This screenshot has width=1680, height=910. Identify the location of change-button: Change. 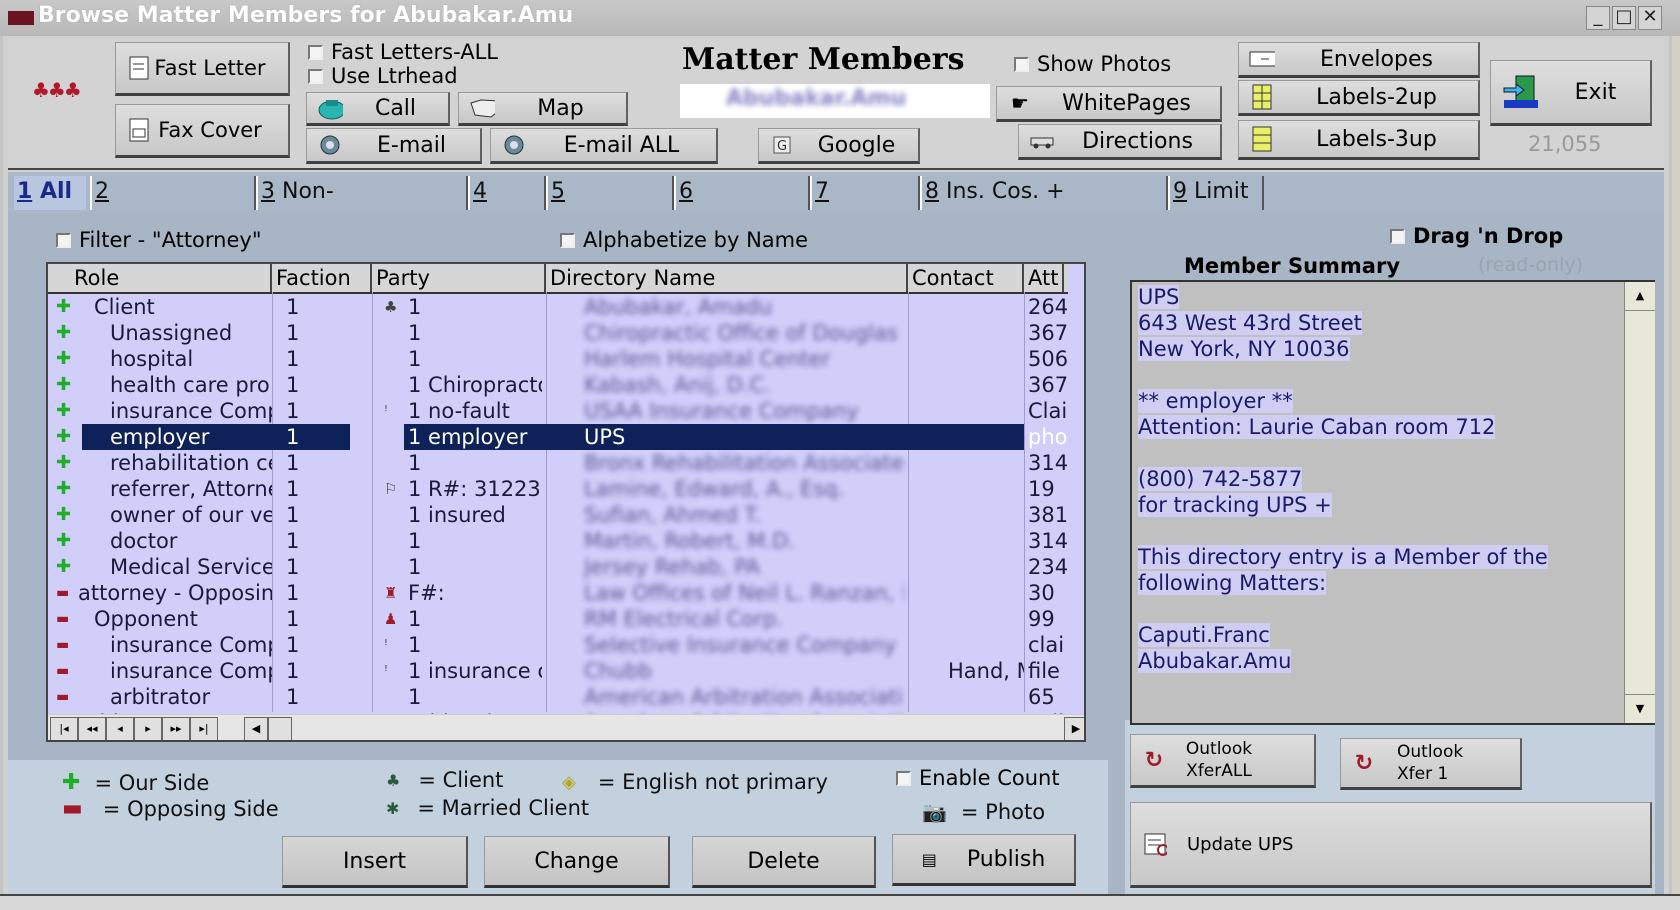
(577, 862).